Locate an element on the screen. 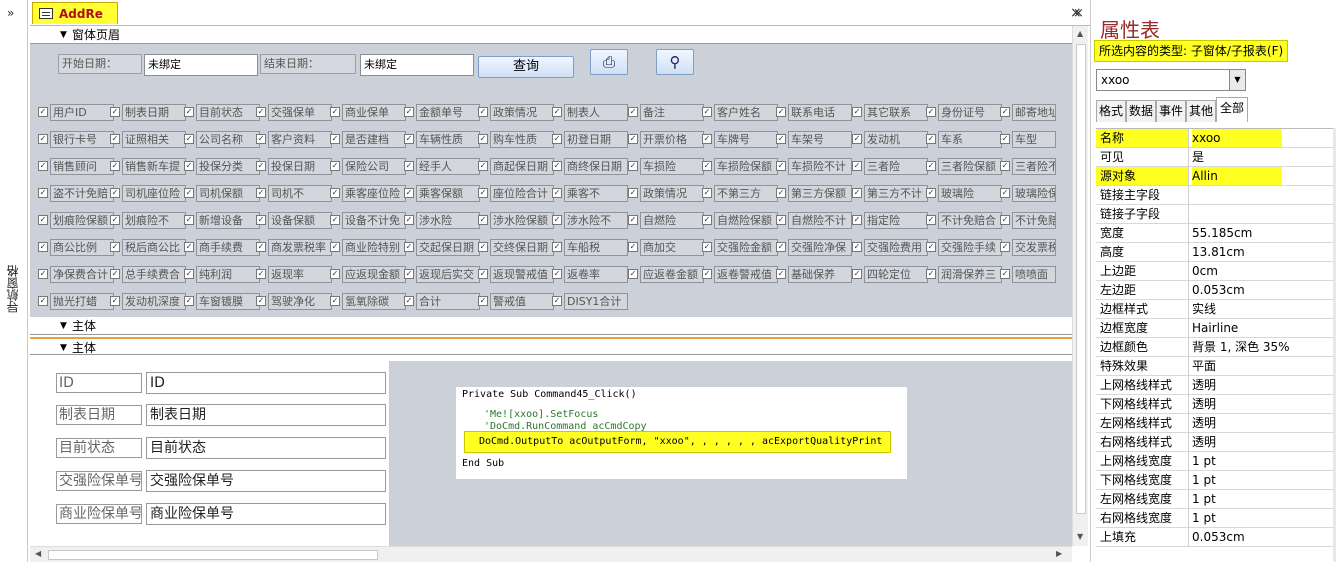 Image resolution: width=1336 pixels, height=562 pixels. property-tab: 事件 is located at coordinates (1171, 111).